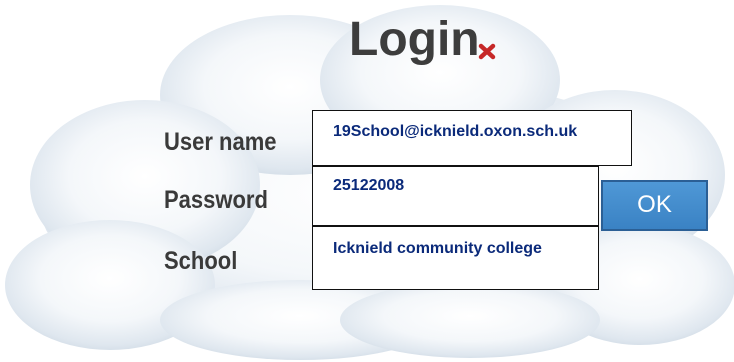 This screenshot has height=362, width=734. What do you see at coordinates (216, 200) in the screenshot?
I see `password-label: Password` at bounding box center [216, 200].